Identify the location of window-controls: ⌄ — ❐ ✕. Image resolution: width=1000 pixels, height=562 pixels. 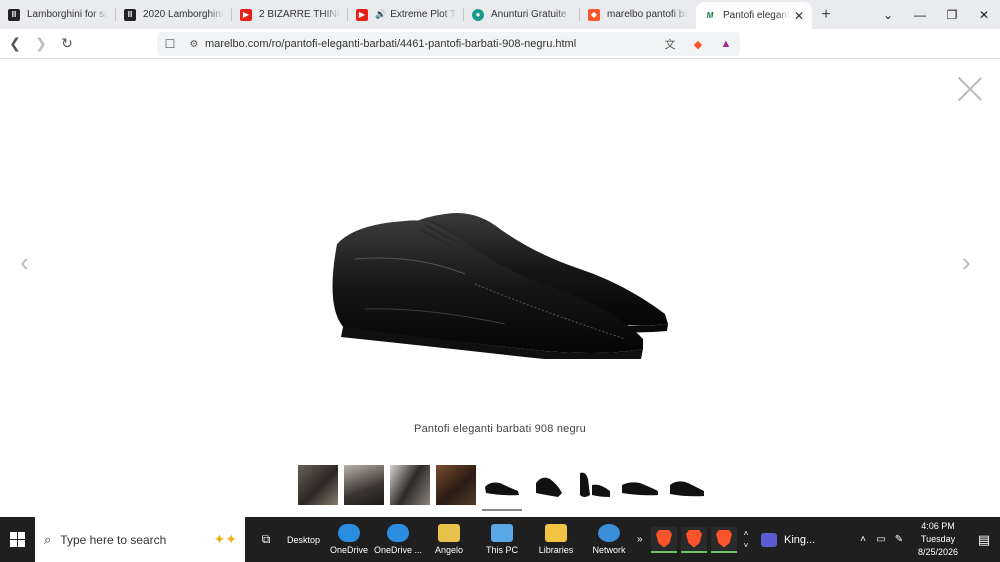
(936, 14).